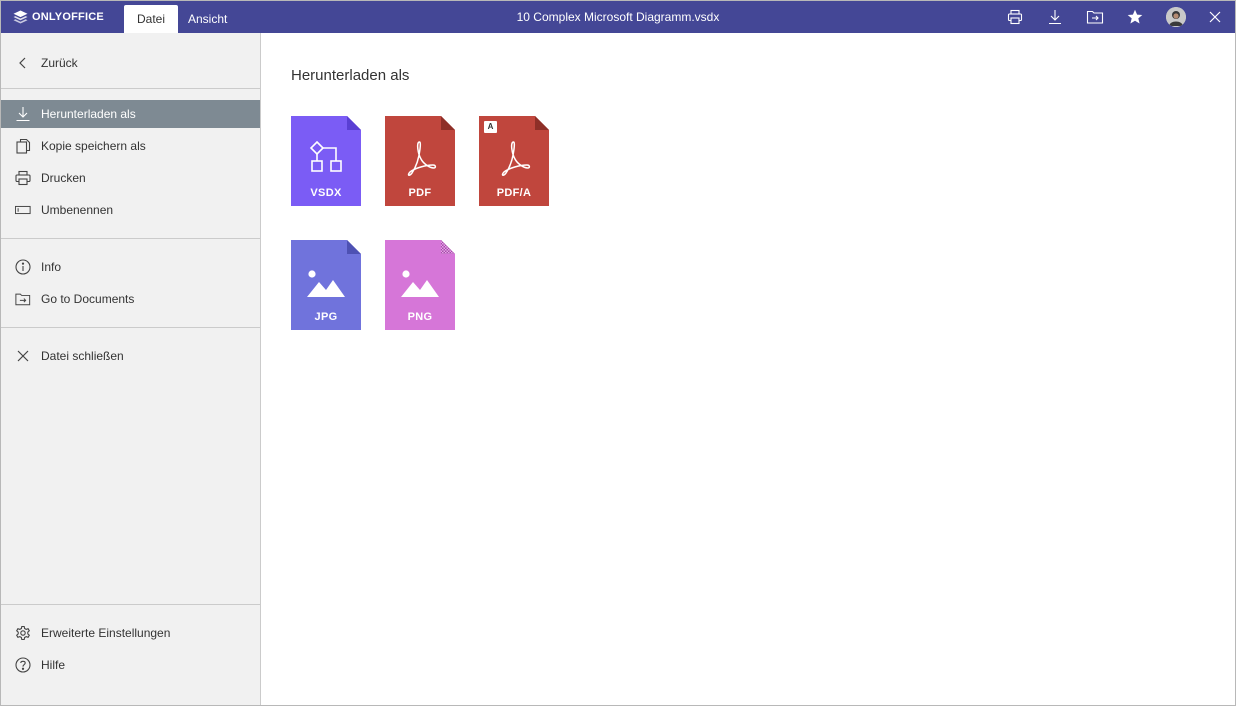 The width and height of the screenshot is (1236, 706). What do you see at coordinates (23, 146) in the screenshot?
I see `copy-icon` at bounding box center [23, 146].